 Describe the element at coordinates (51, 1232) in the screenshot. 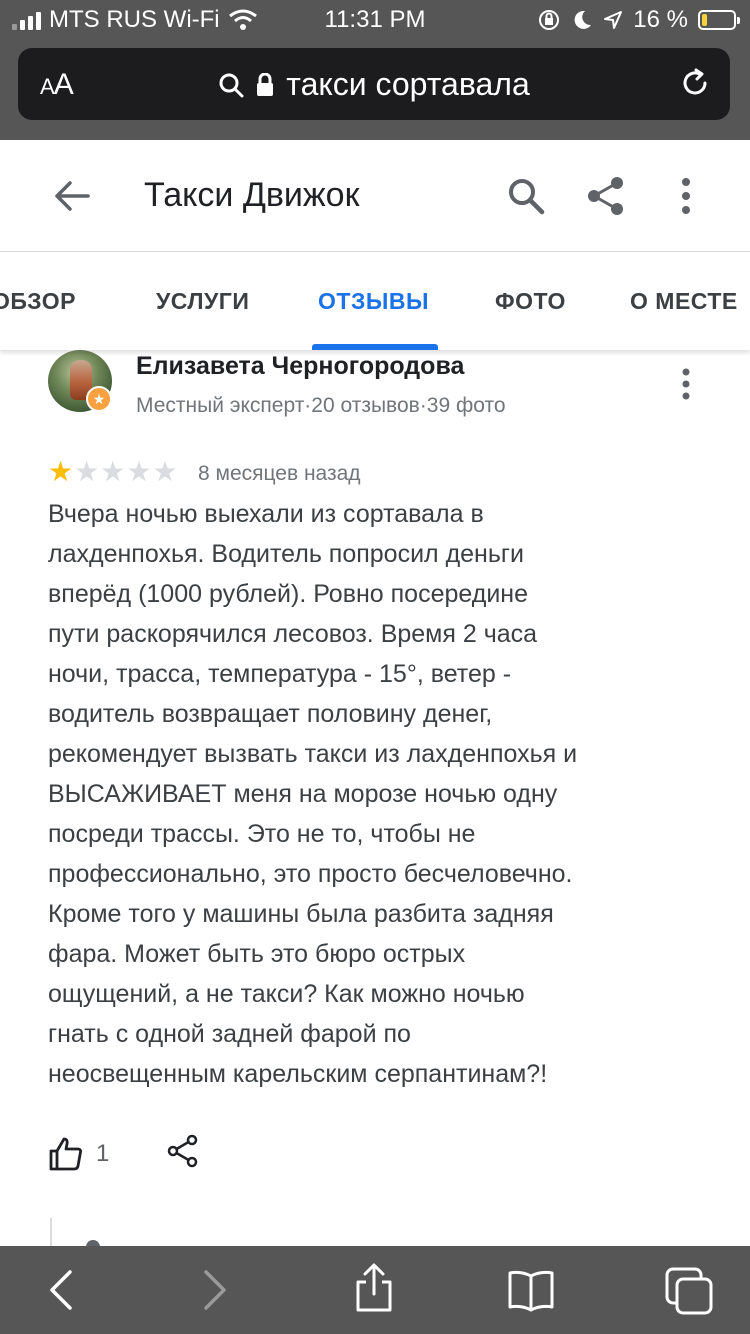

I see `owner-reply-divider` at that location.